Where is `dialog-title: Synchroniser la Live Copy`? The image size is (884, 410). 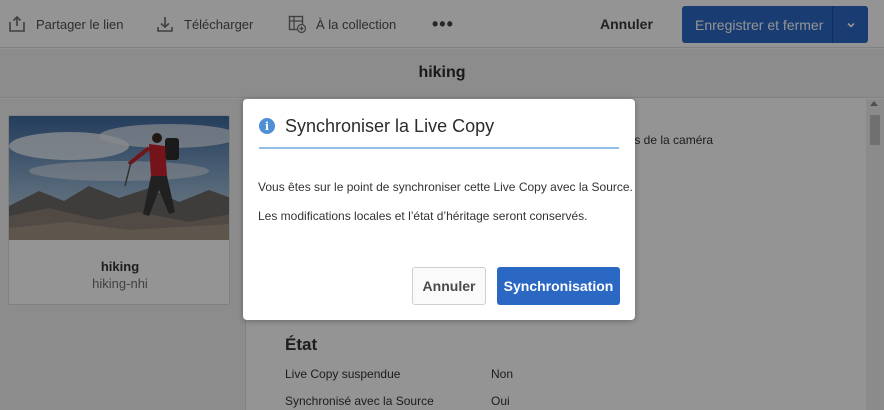
dialog-title: Synchroniser la Live Copy is located at coordinates (390, 125).